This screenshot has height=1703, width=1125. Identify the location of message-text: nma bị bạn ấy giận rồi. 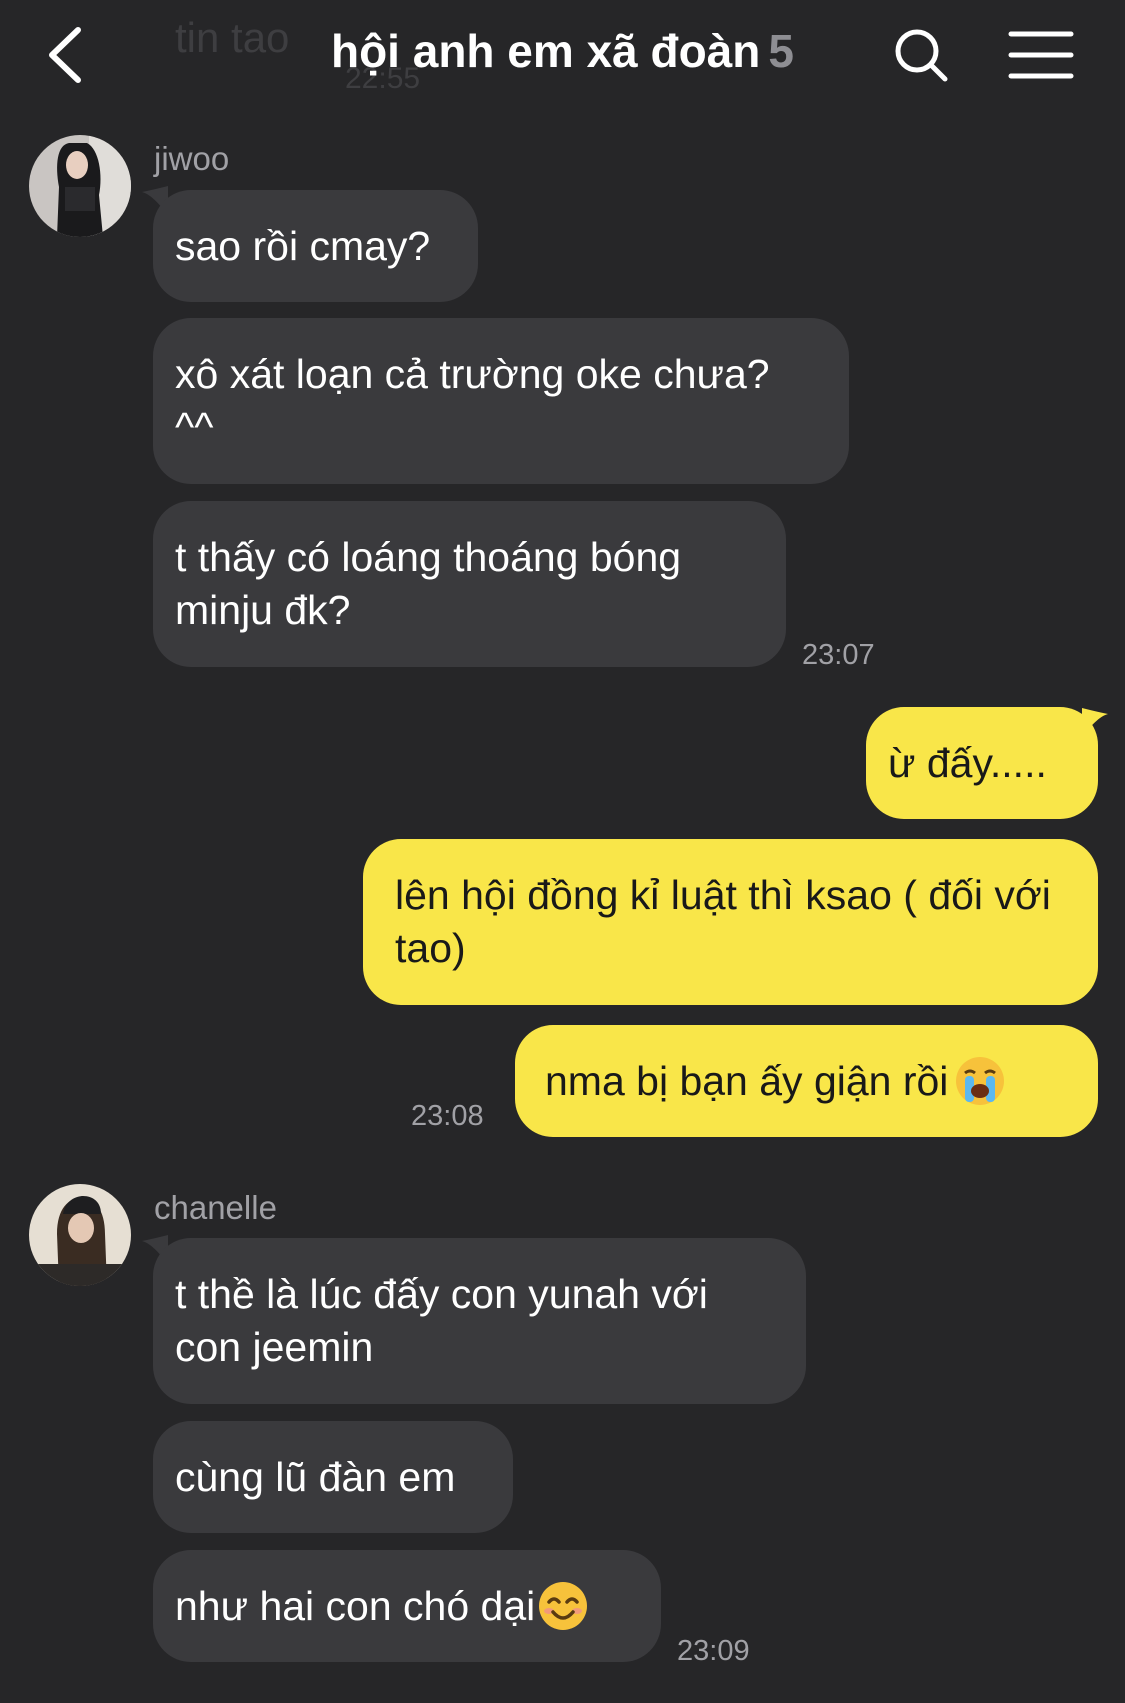
(747, 1080).